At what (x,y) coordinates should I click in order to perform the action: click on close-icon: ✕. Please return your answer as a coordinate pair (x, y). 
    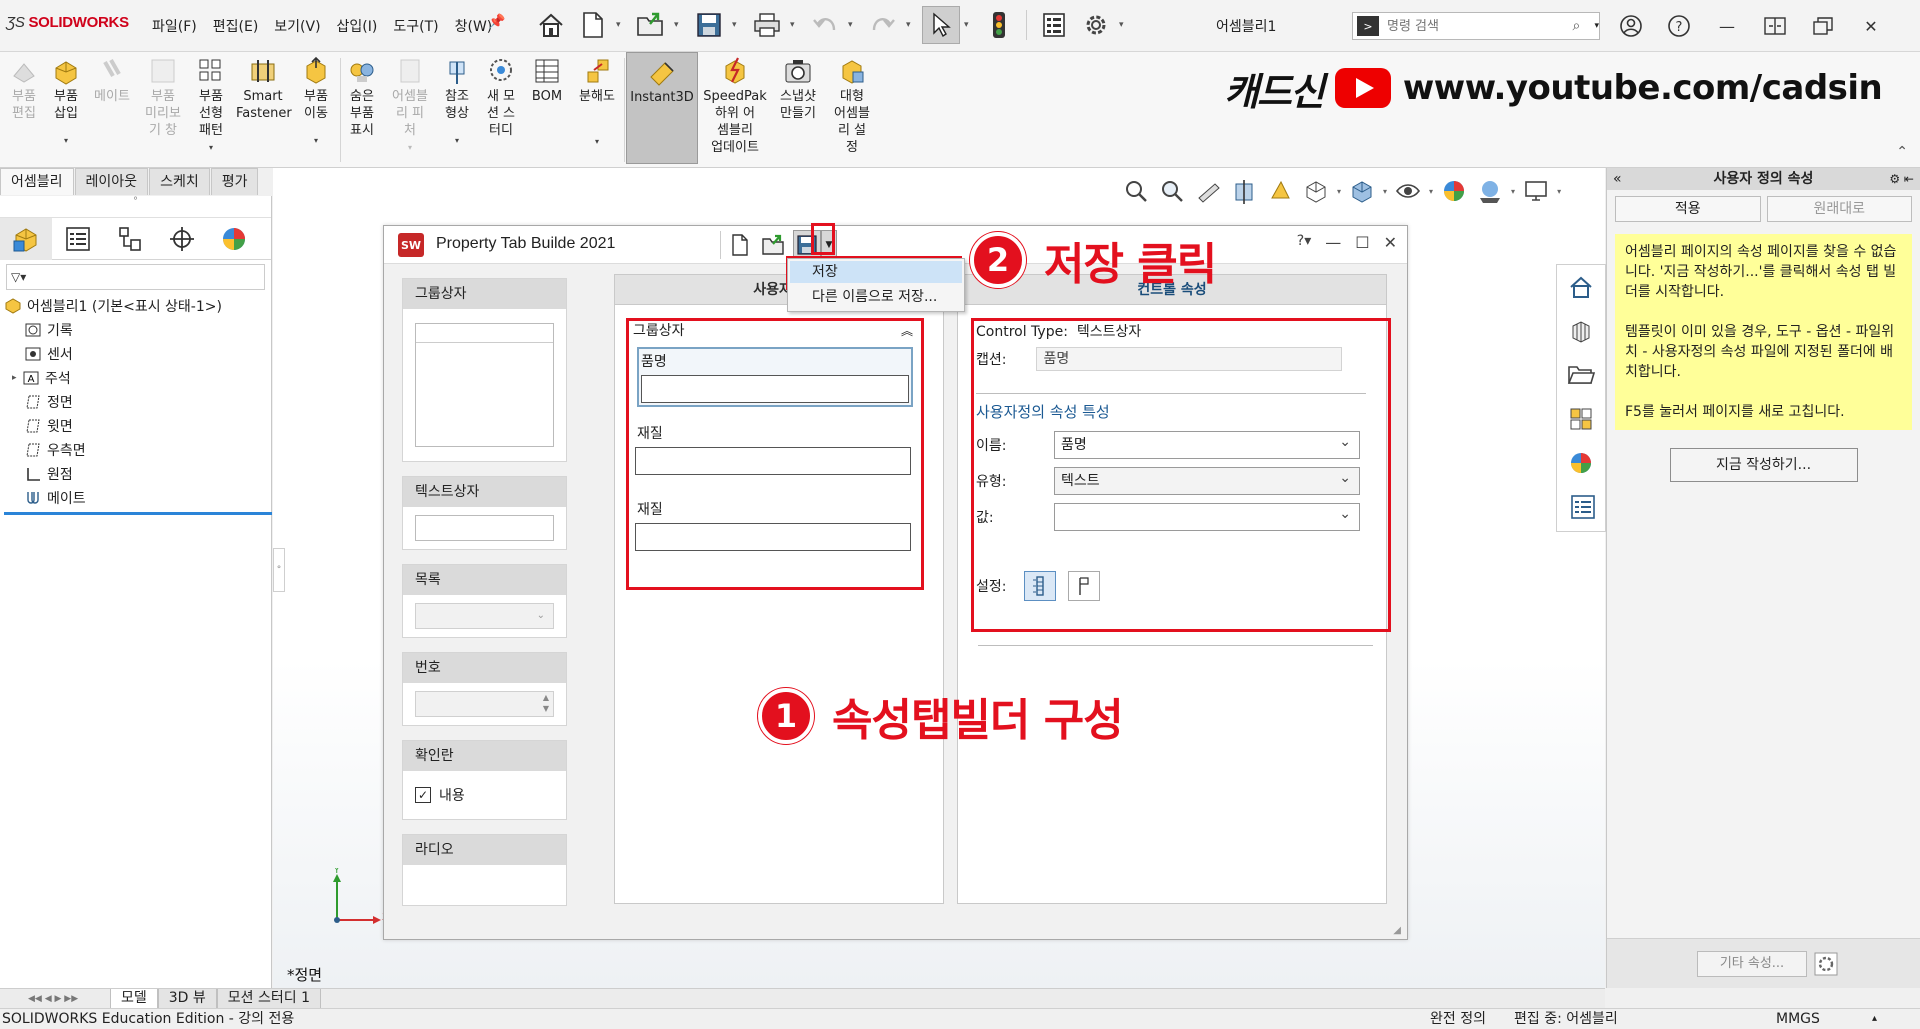
    Looking at the image, I should click on (1871, 26).